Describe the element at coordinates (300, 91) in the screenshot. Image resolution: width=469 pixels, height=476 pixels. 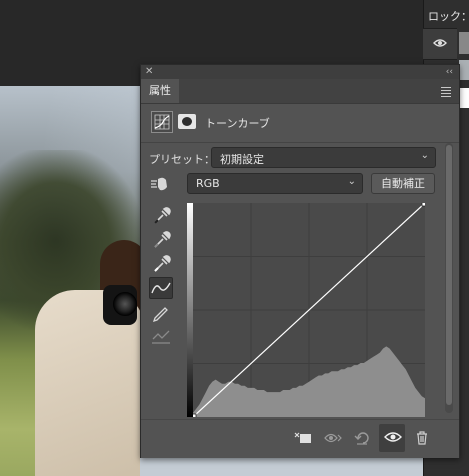
I see `panel-tabbar: 属性` at that location.